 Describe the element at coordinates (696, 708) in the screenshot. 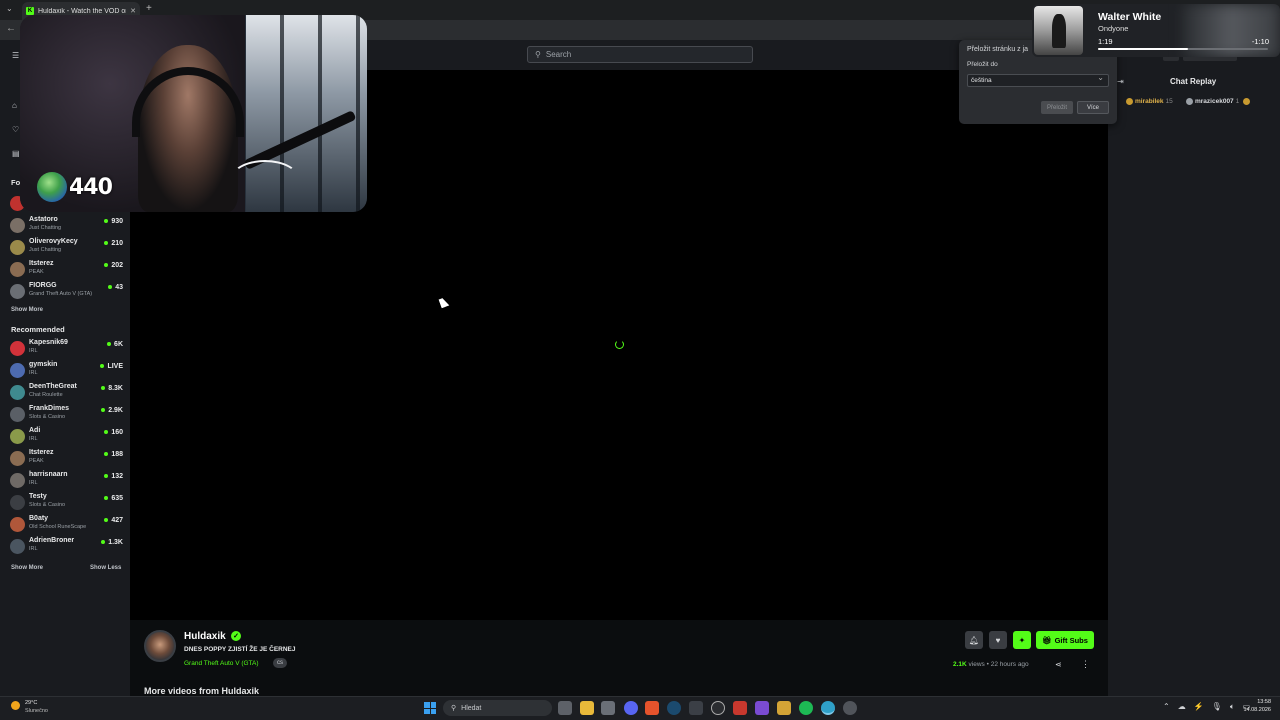

I see `app-icon-arrow` at that location.